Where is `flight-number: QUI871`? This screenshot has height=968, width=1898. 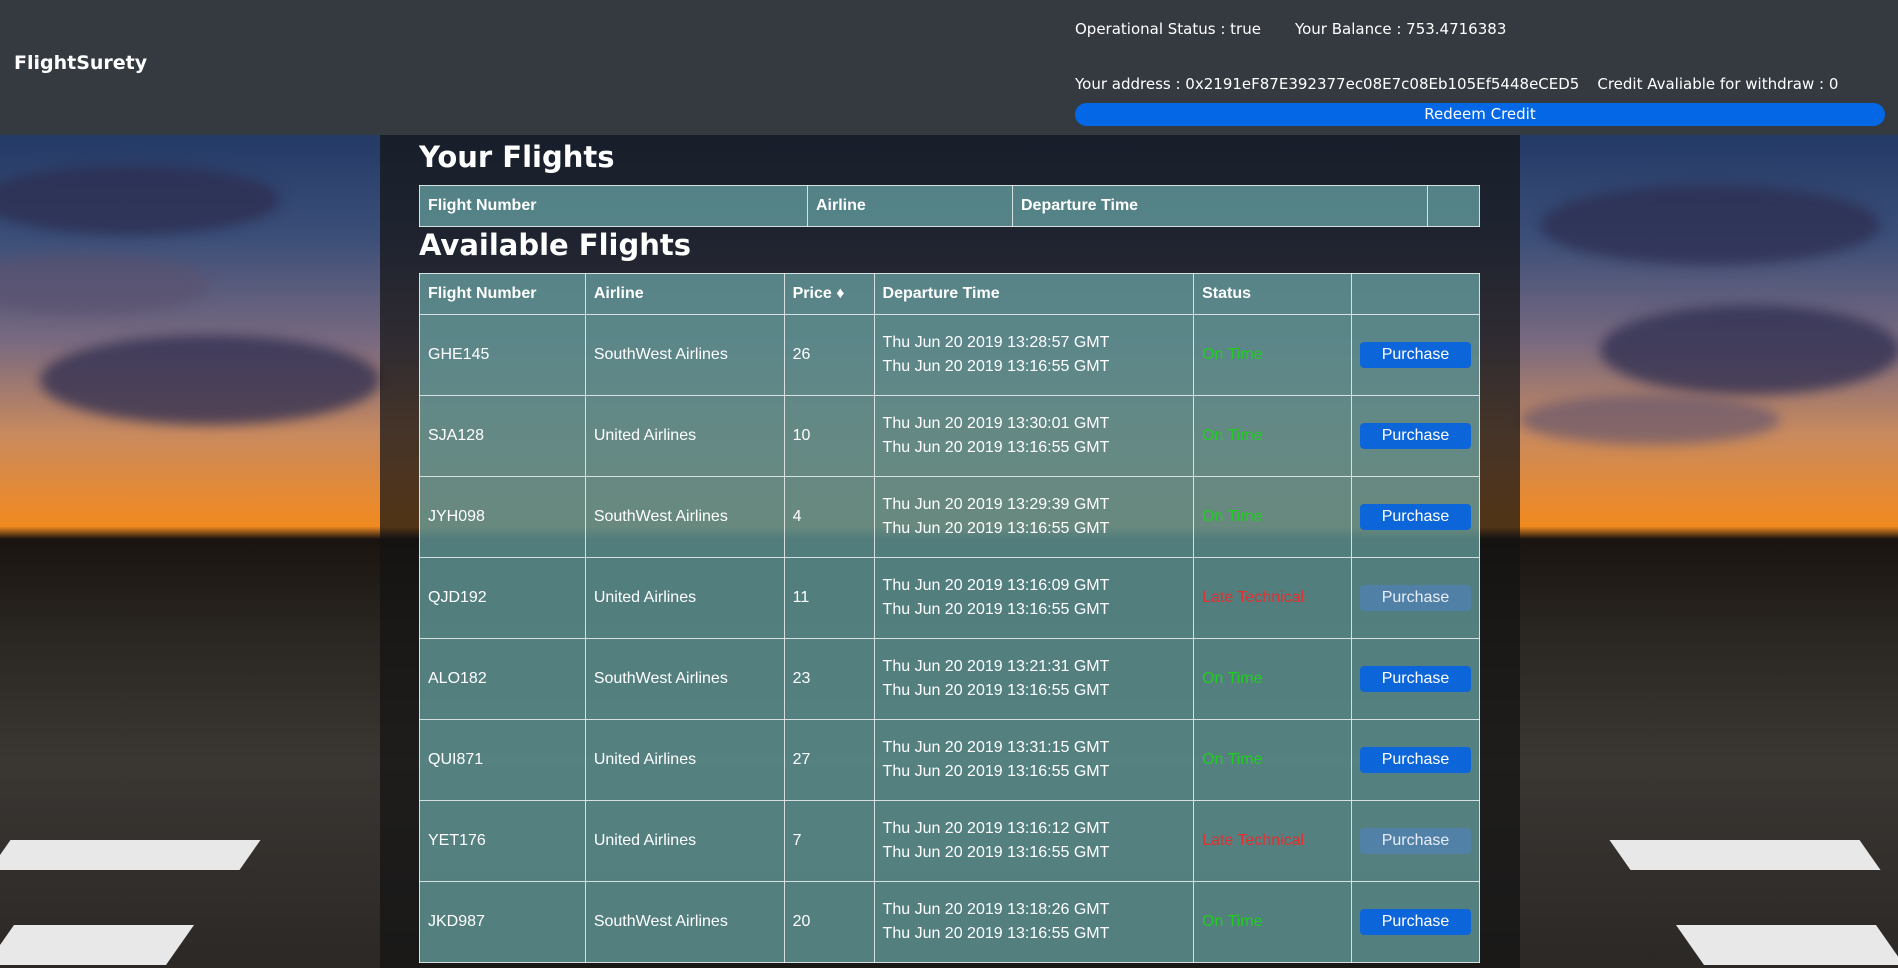
flight-number: QUI871 is located at coordinates (502, 760).